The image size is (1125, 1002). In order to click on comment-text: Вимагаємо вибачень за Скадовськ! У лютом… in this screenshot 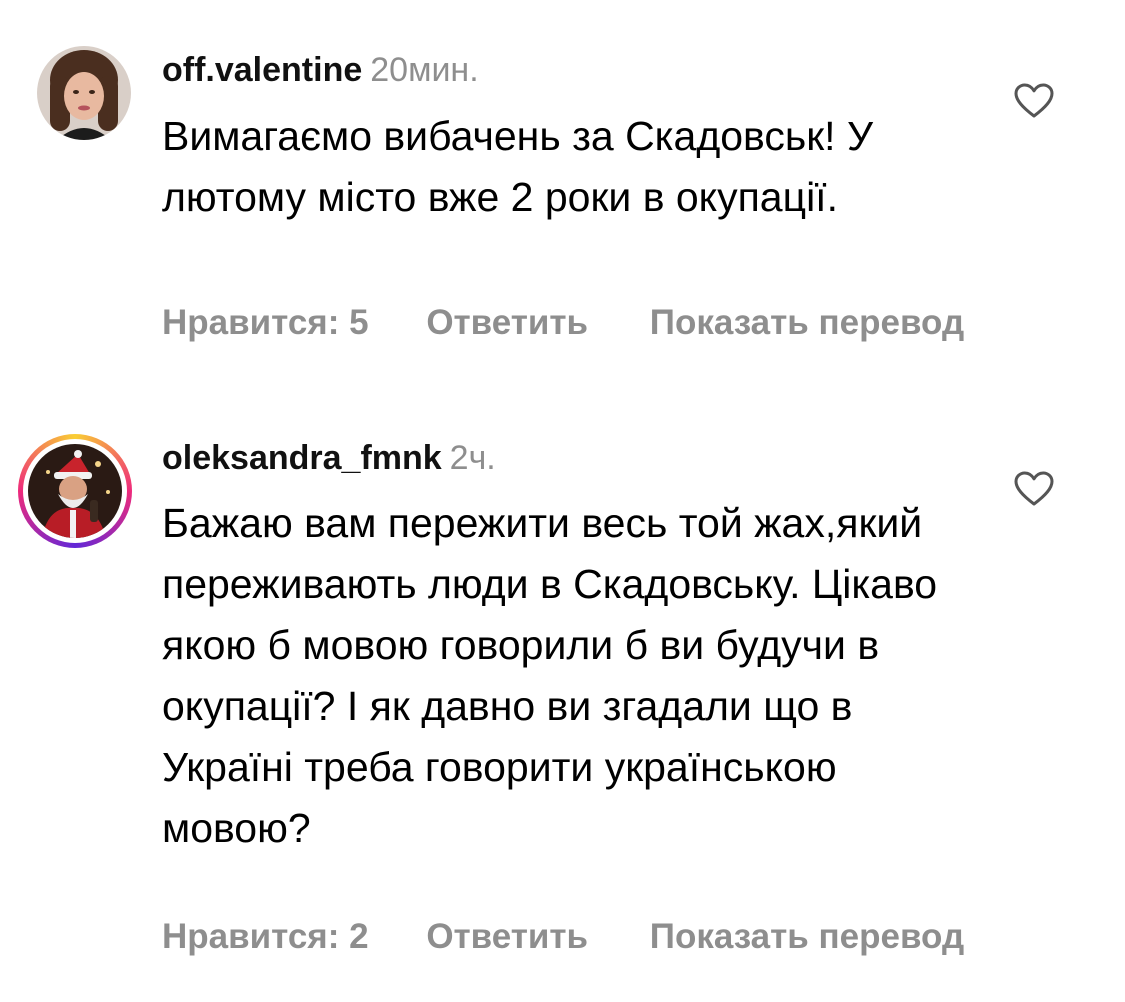, I will do `click(517, 166)`.